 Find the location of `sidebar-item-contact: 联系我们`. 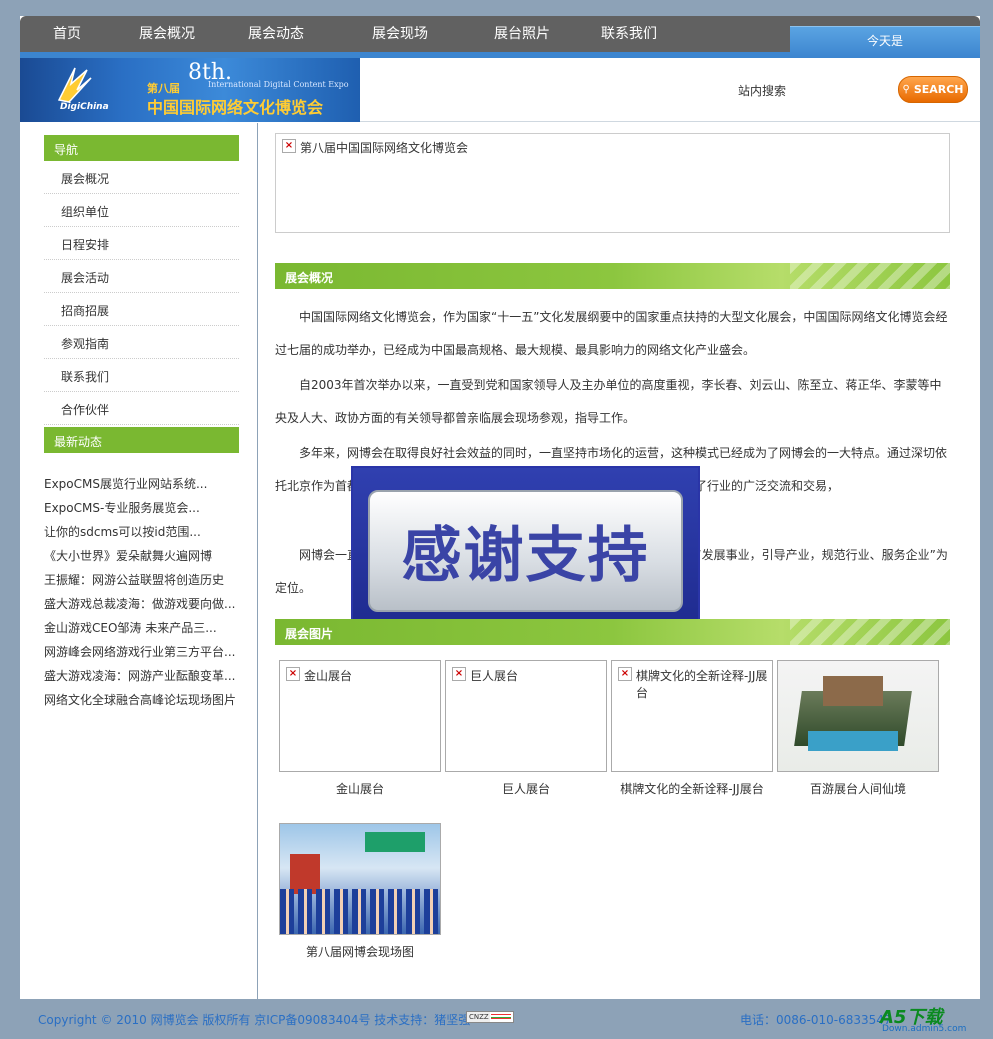

sidebar-item-contact: 联系我们 is located at coordinates (141, 375).